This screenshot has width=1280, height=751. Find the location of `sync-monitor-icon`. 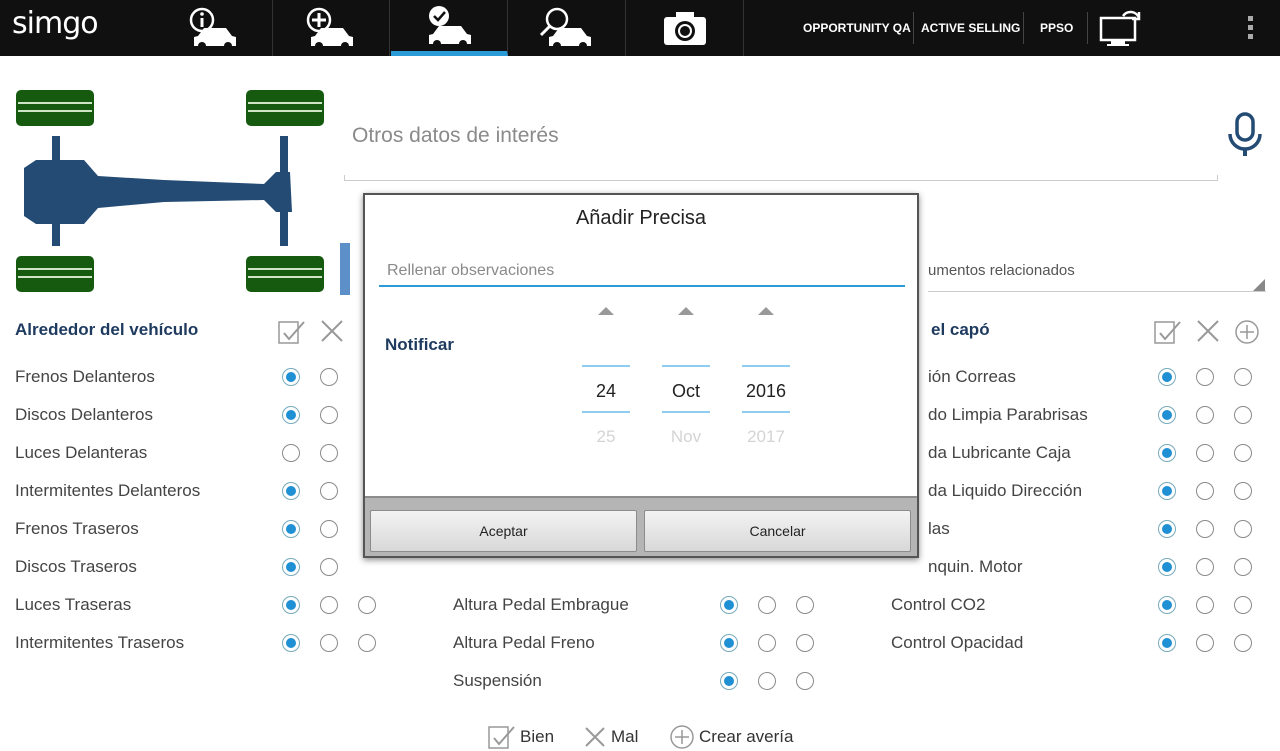

sync-monitor-icon is located at coordinates (1121, 28).